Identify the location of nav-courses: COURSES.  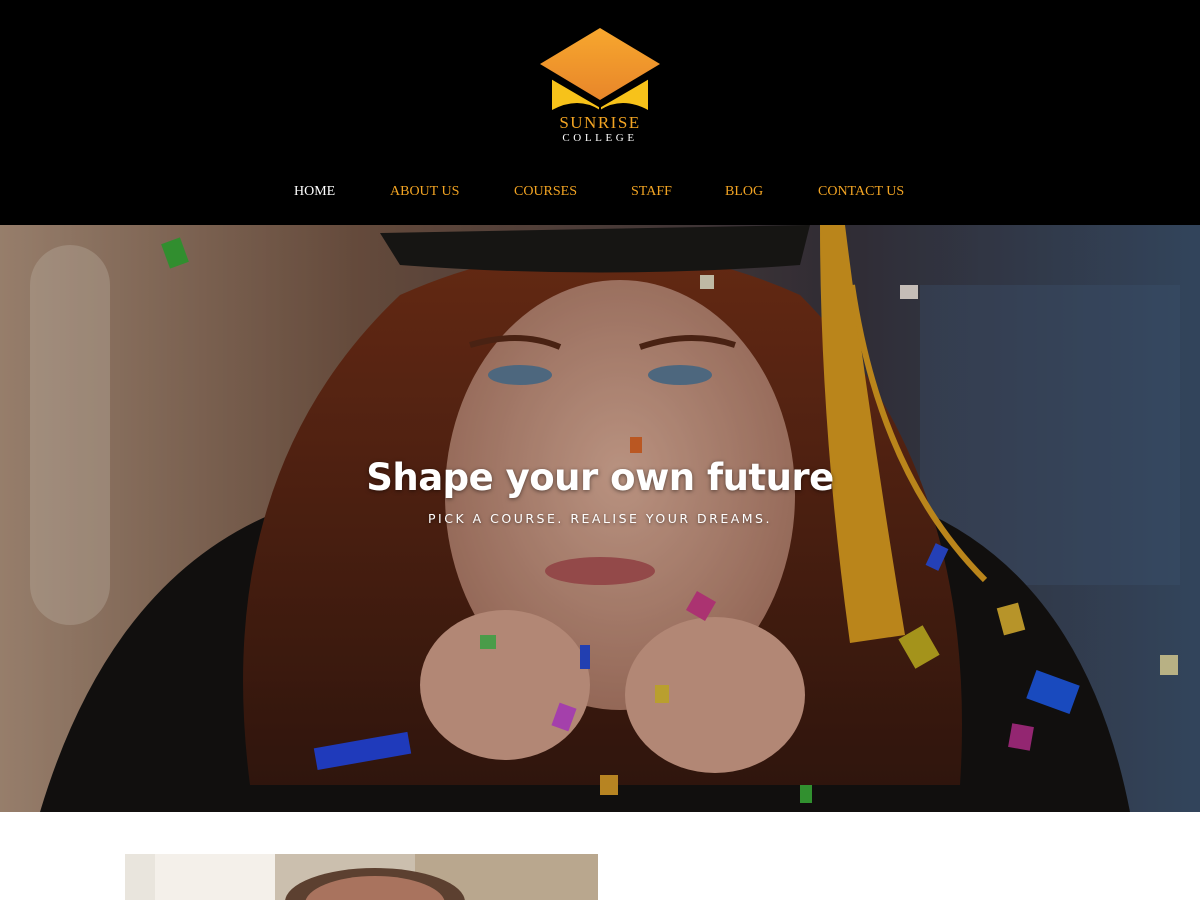
(545, 192).